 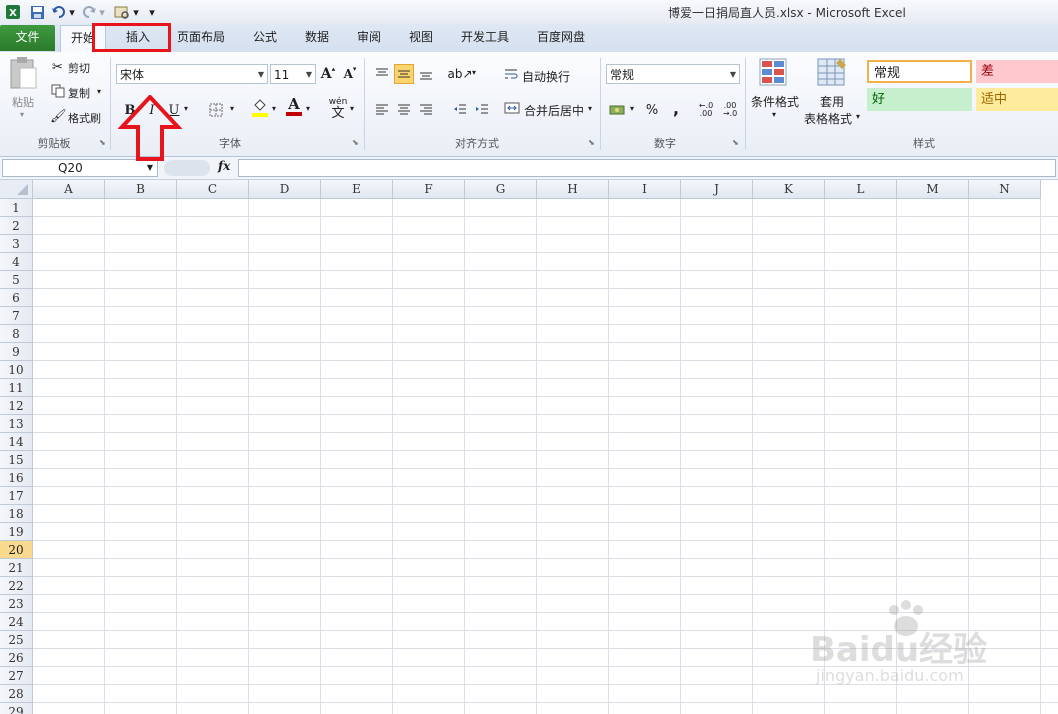 What do you see at coordinates (16, 406) in the screenshot?
I see `row-header-12: 12` at bounding box center [16, 406].